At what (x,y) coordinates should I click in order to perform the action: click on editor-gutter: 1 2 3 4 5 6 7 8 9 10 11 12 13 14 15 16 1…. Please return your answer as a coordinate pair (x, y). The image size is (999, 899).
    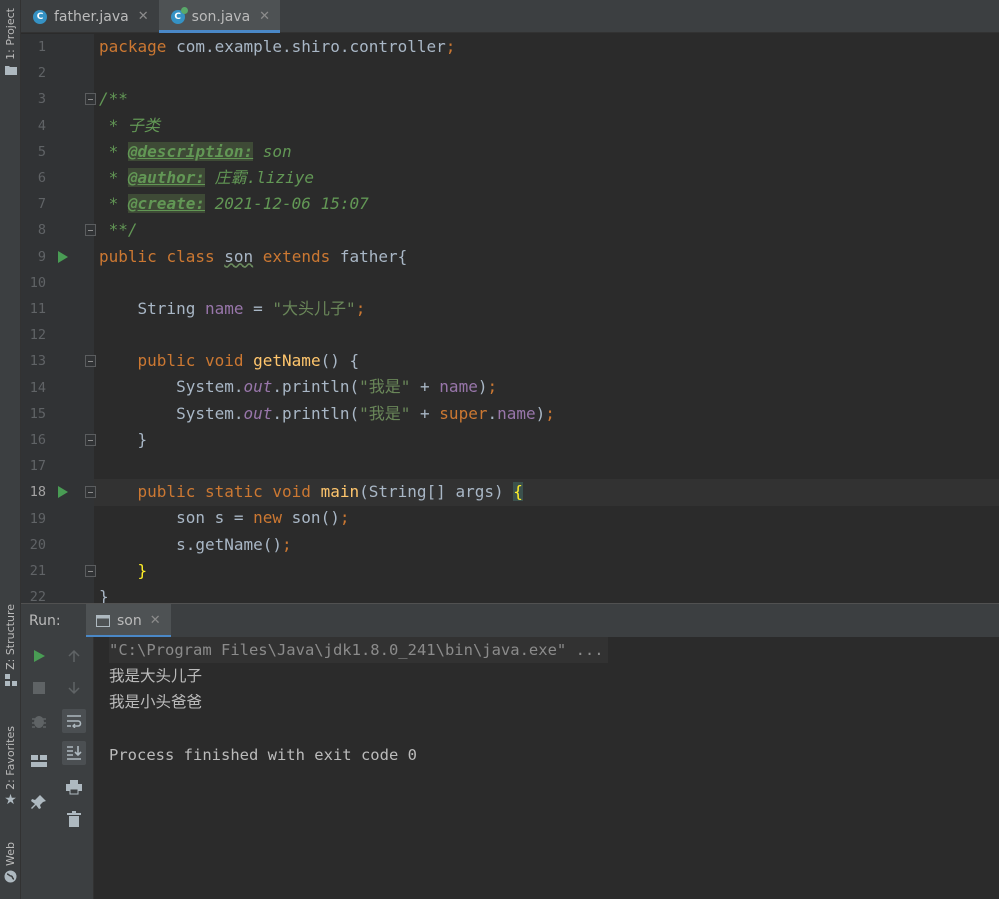
    Looking at the image, I should click on (58, 318).